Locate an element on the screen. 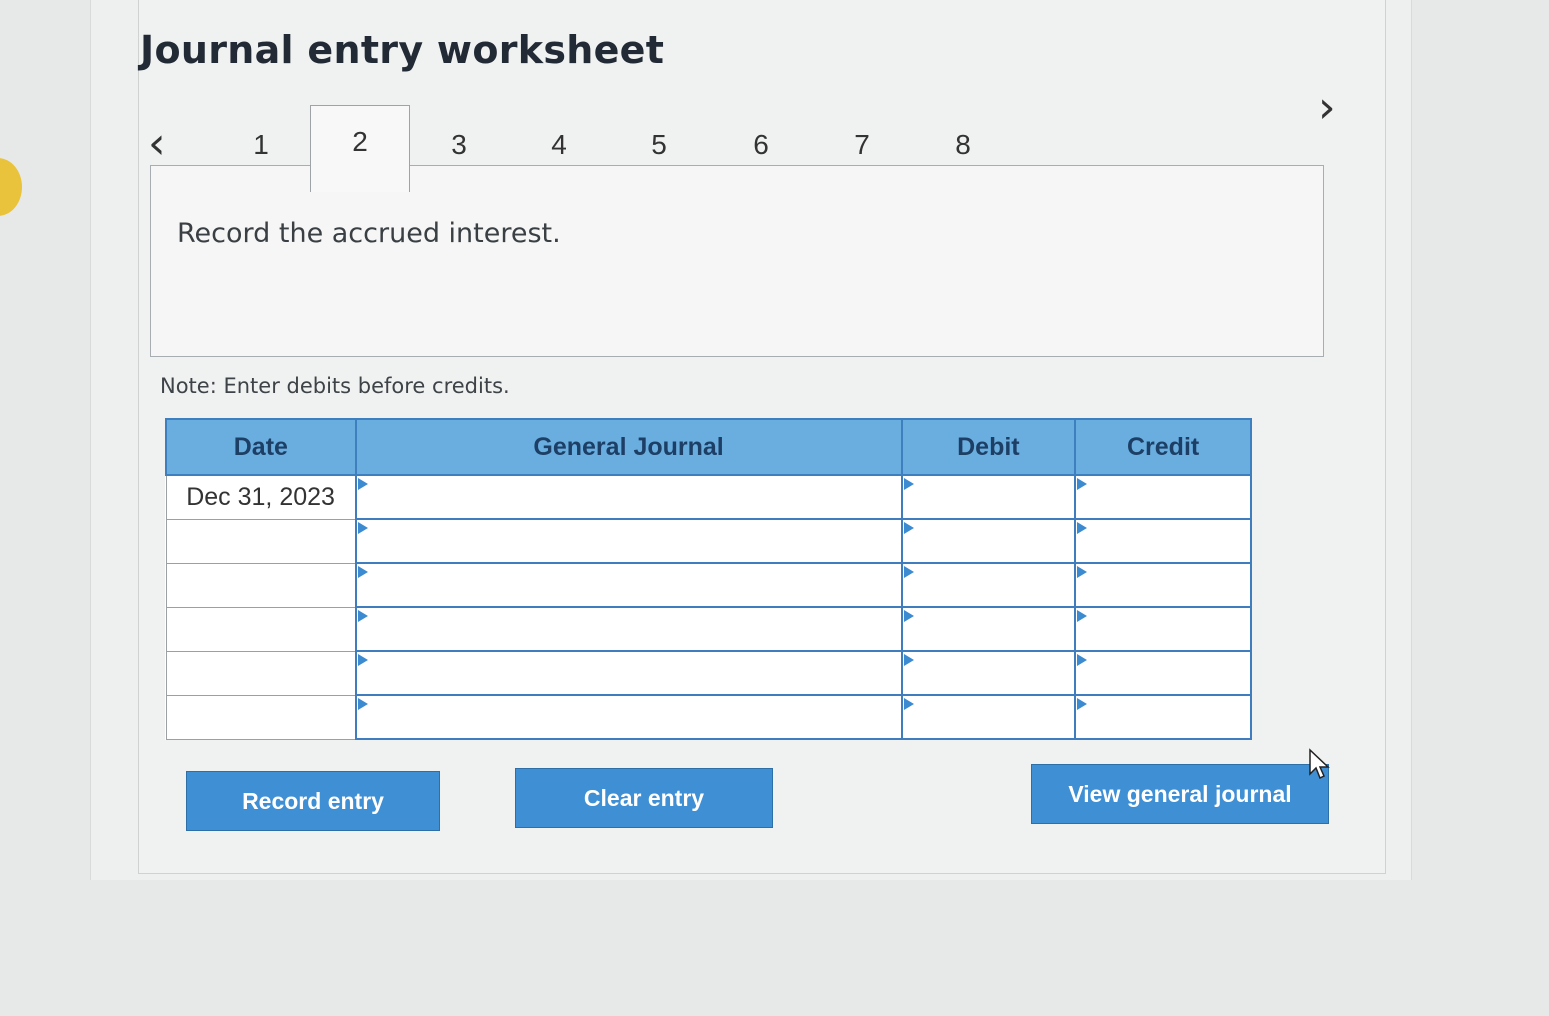  table-header-row: Date General Journal Debit Credit is located at coordinates (708, 447).